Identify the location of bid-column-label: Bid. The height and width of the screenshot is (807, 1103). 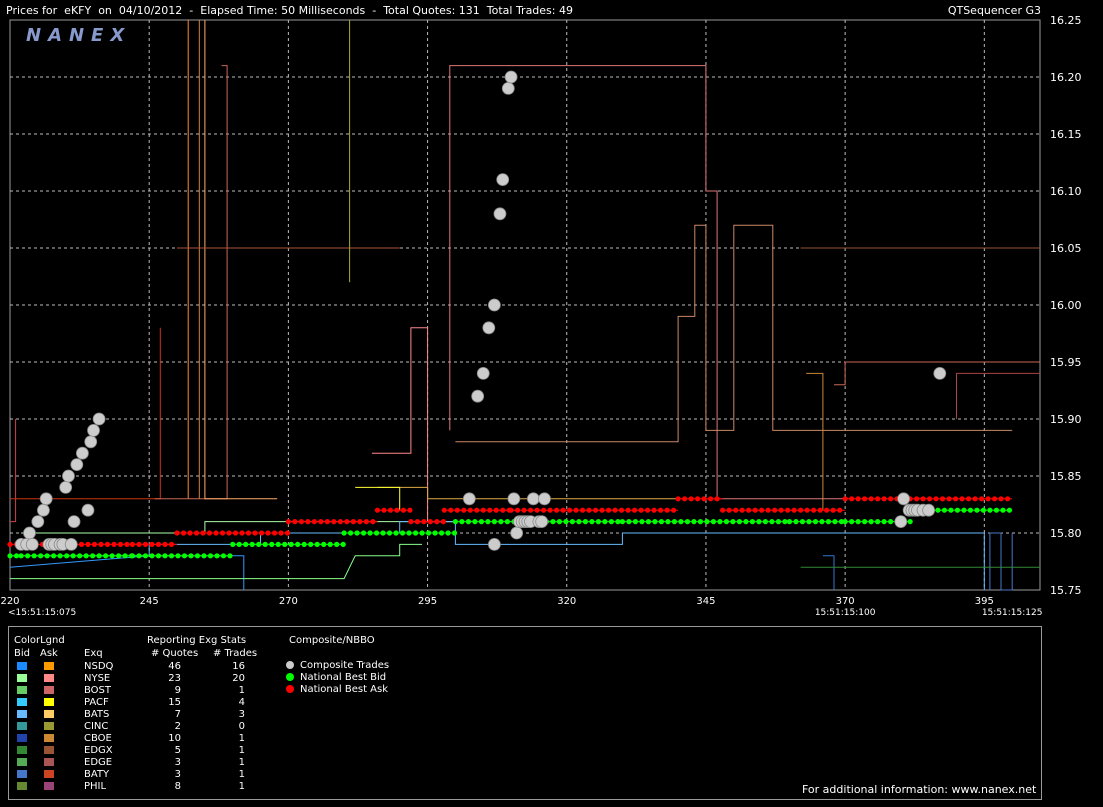
(22, 653).